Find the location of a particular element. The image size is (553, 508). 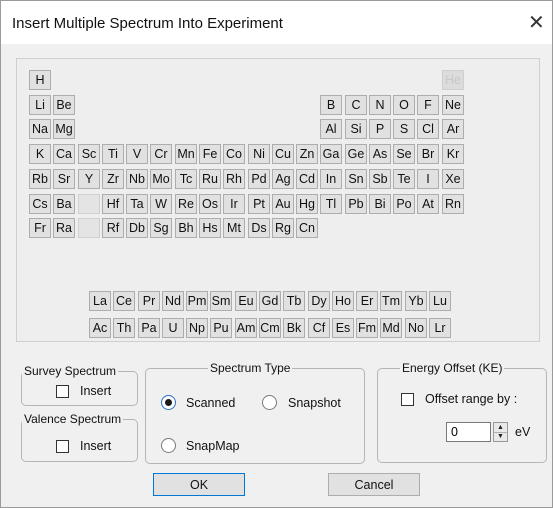

element-sb-button: Sb is located at coordinates (380, 179).